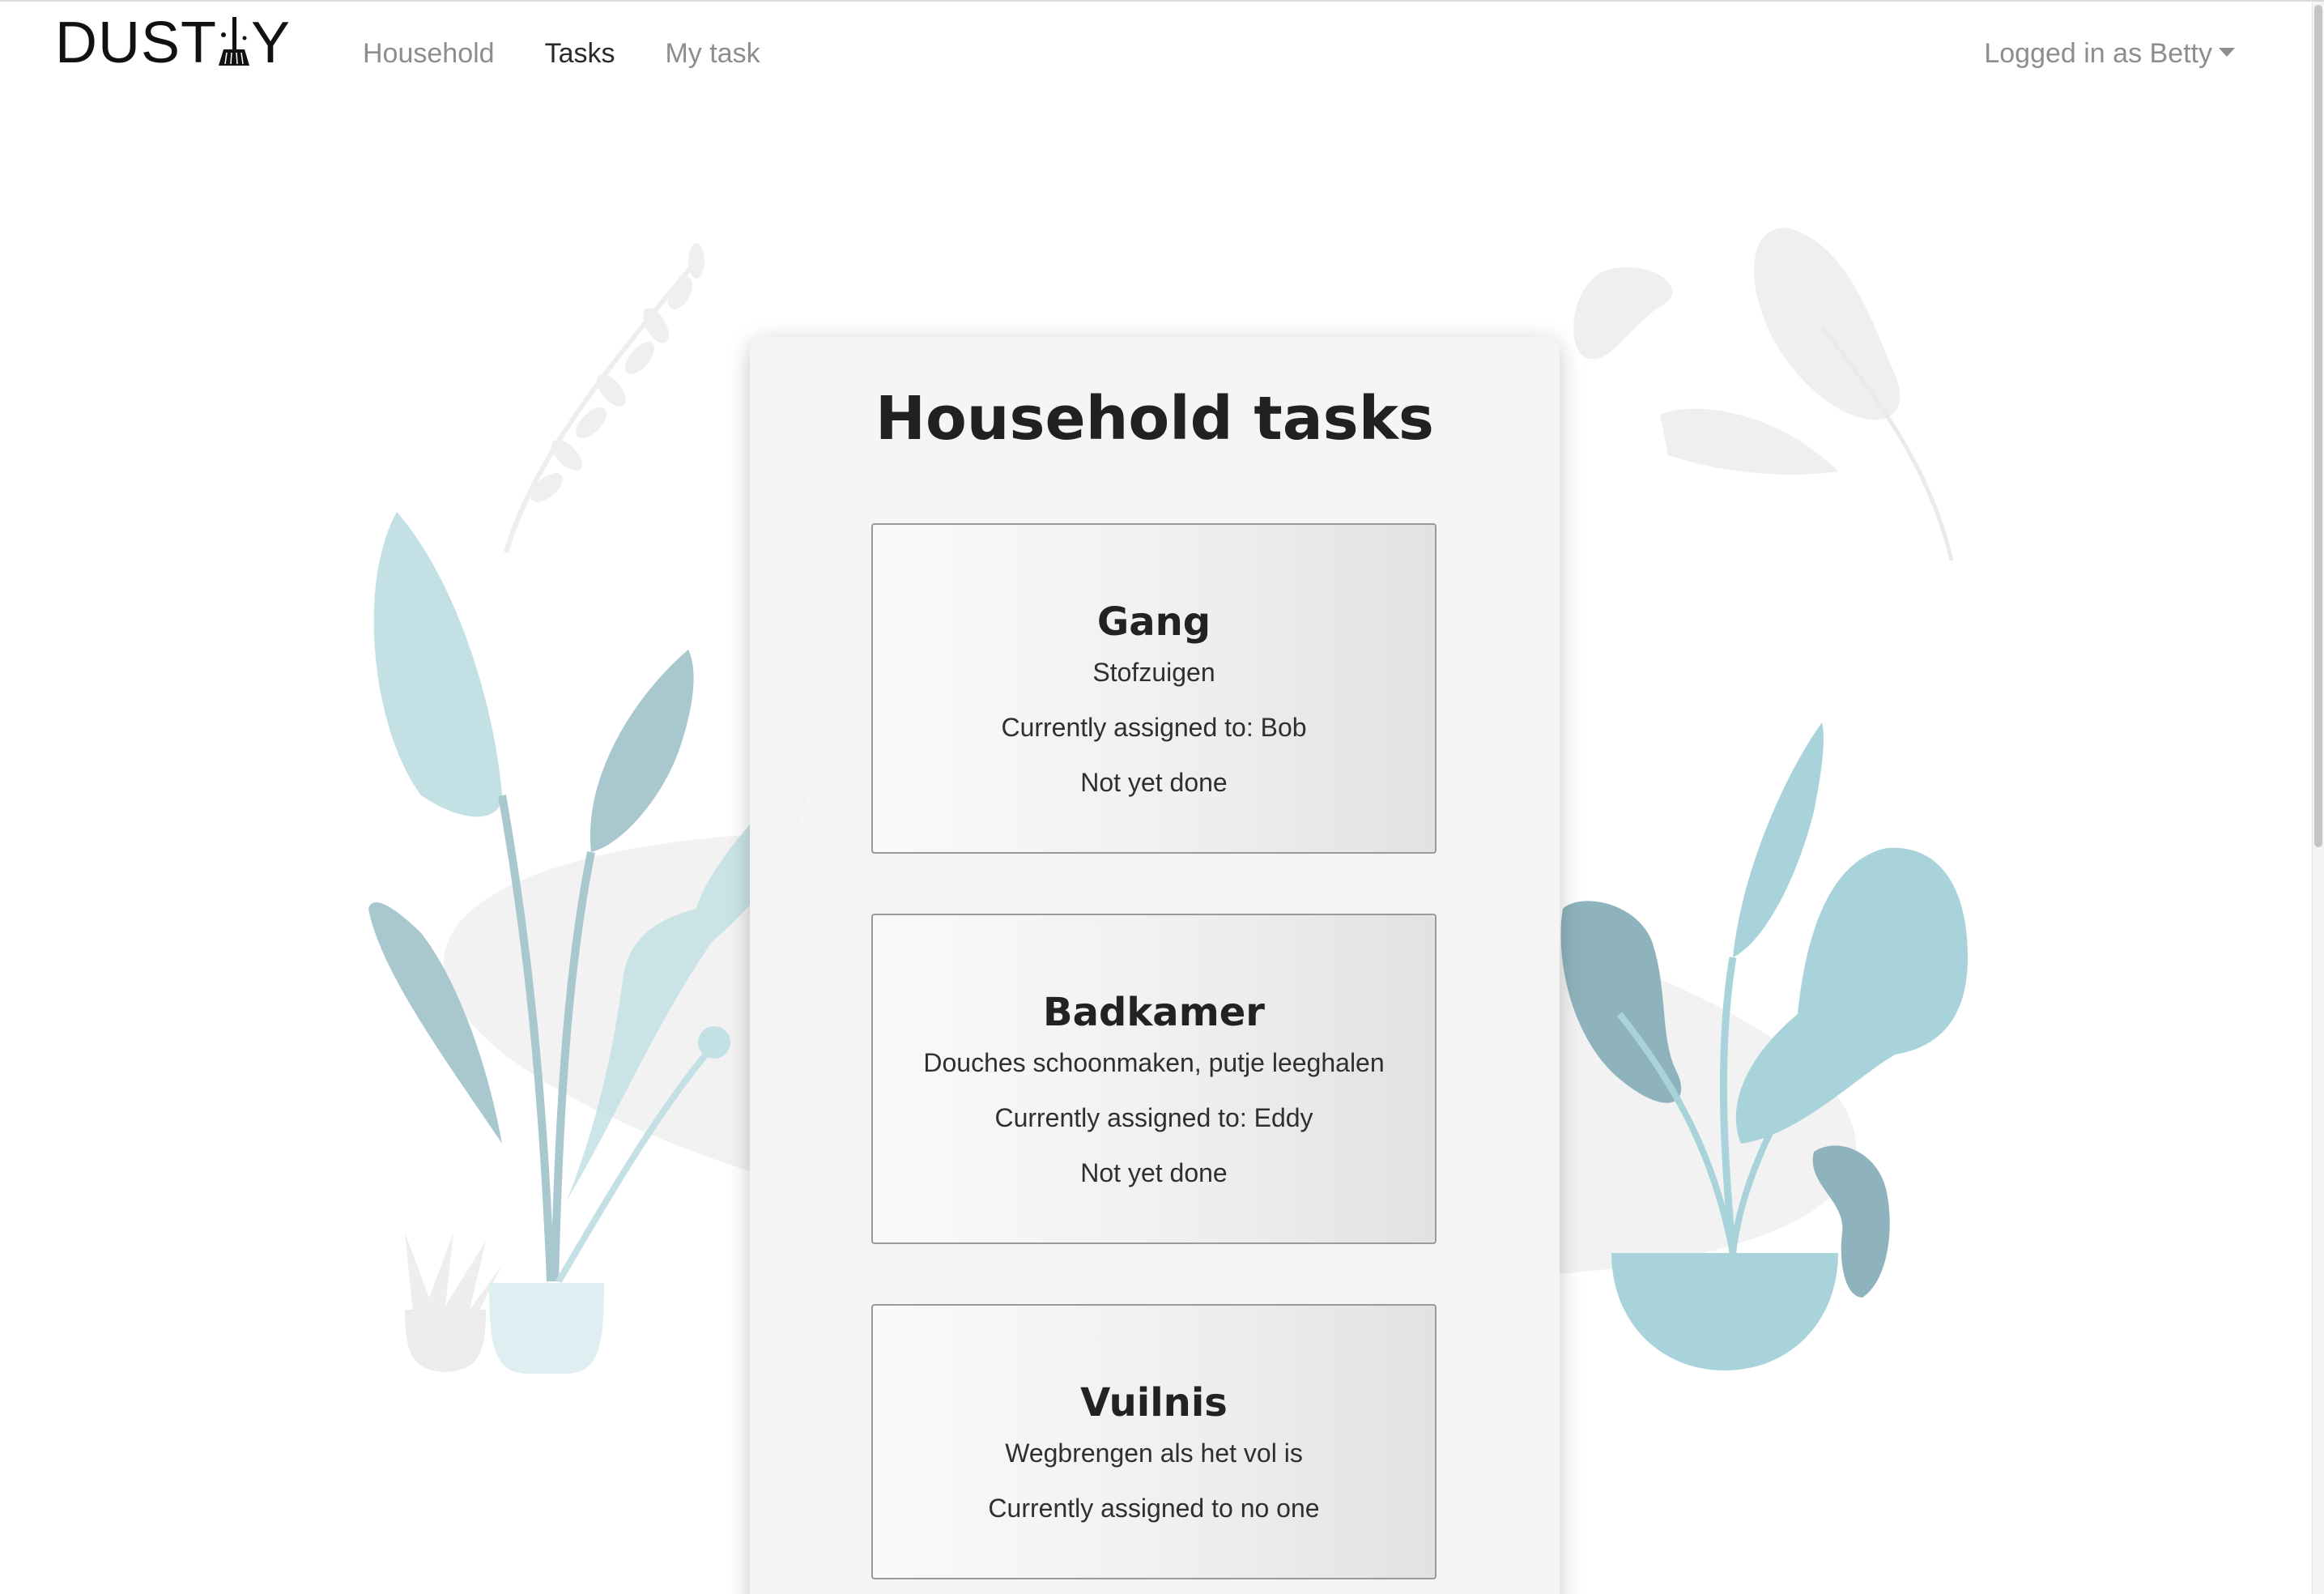 Image resolution: width=2324 pixels, height=1594 pixels. What do you see at coordinates (1154, 1062) in the screenshot?
I see `task-description: Douches schoonmaken, putje leeghalen` at bounding box center [1154, 1062].